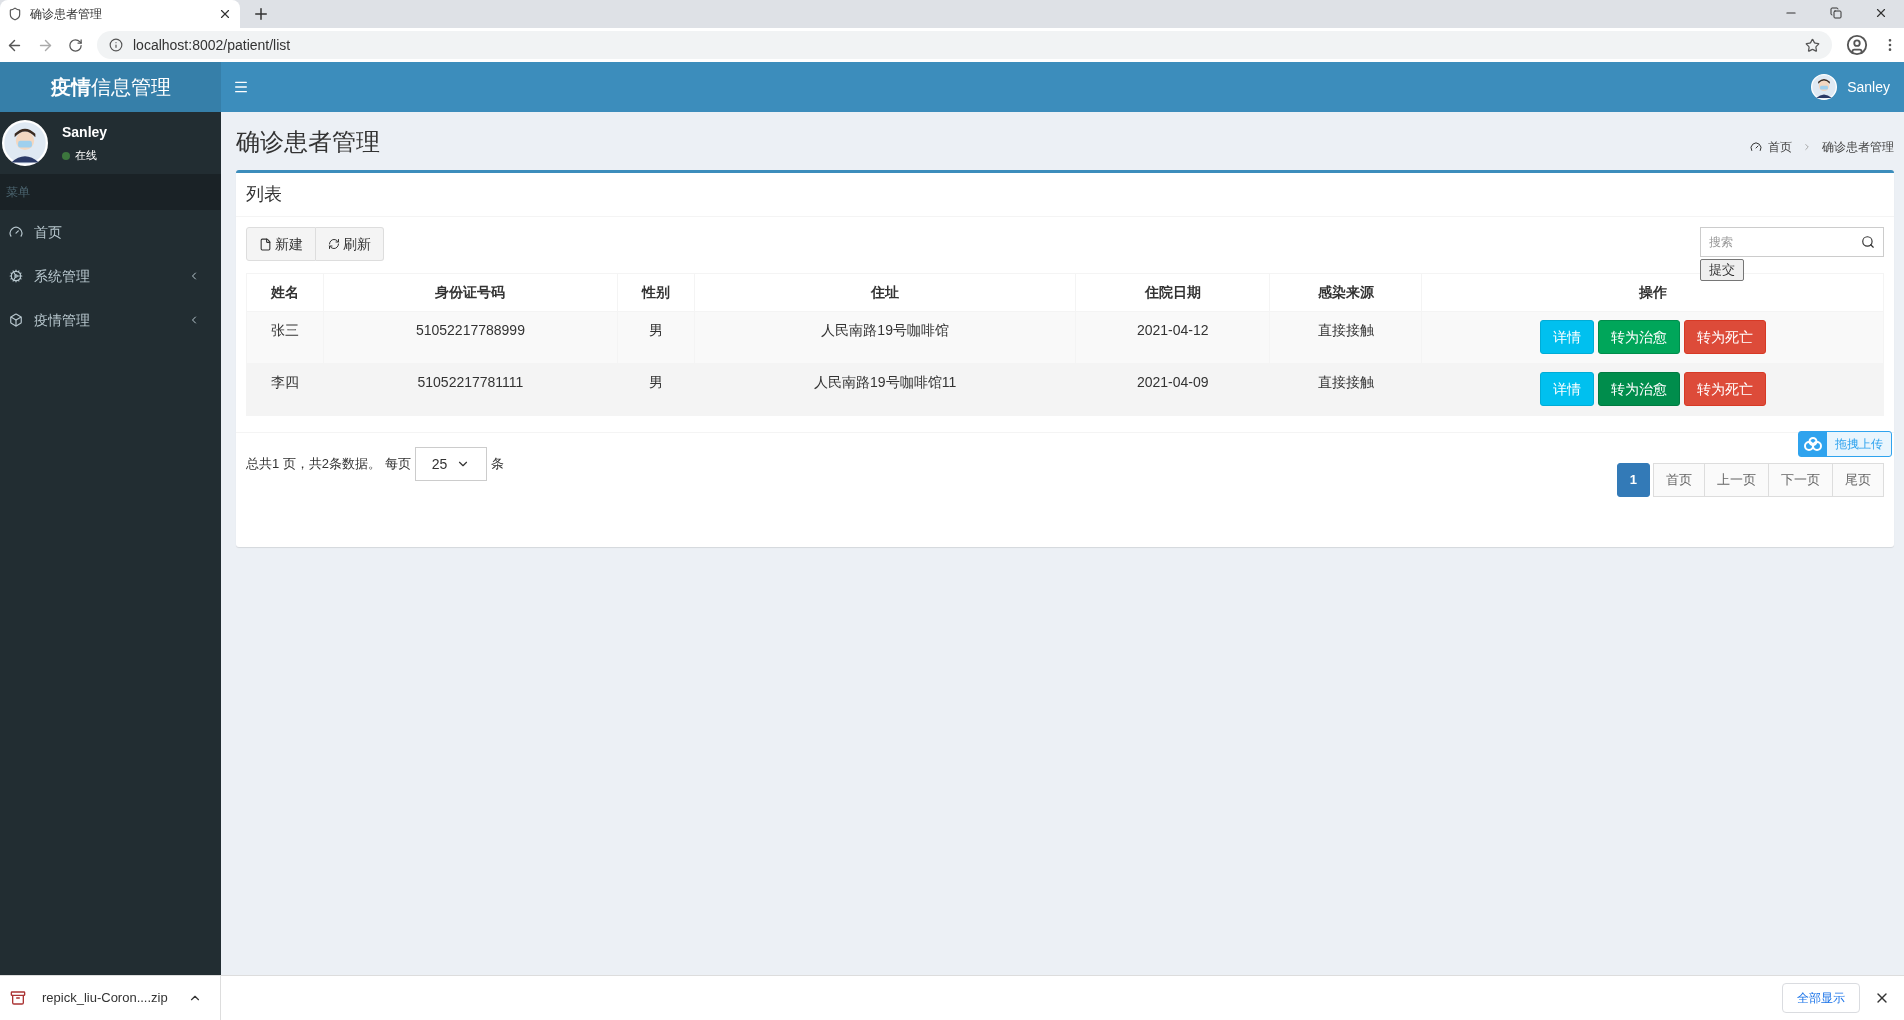  What do you see at coordinates (1785, 242) in the screenshot?
I see `search-input: 搜索` at bounding box center [1785, 242].